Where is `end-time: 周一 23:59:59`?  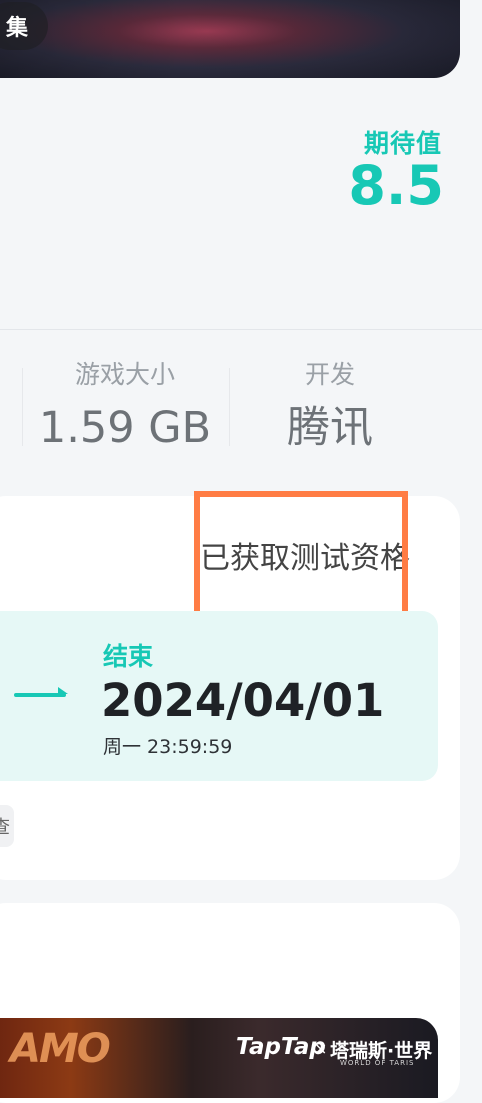 end-time: 周一 23:59:59 is located at coordinates (168, 747).